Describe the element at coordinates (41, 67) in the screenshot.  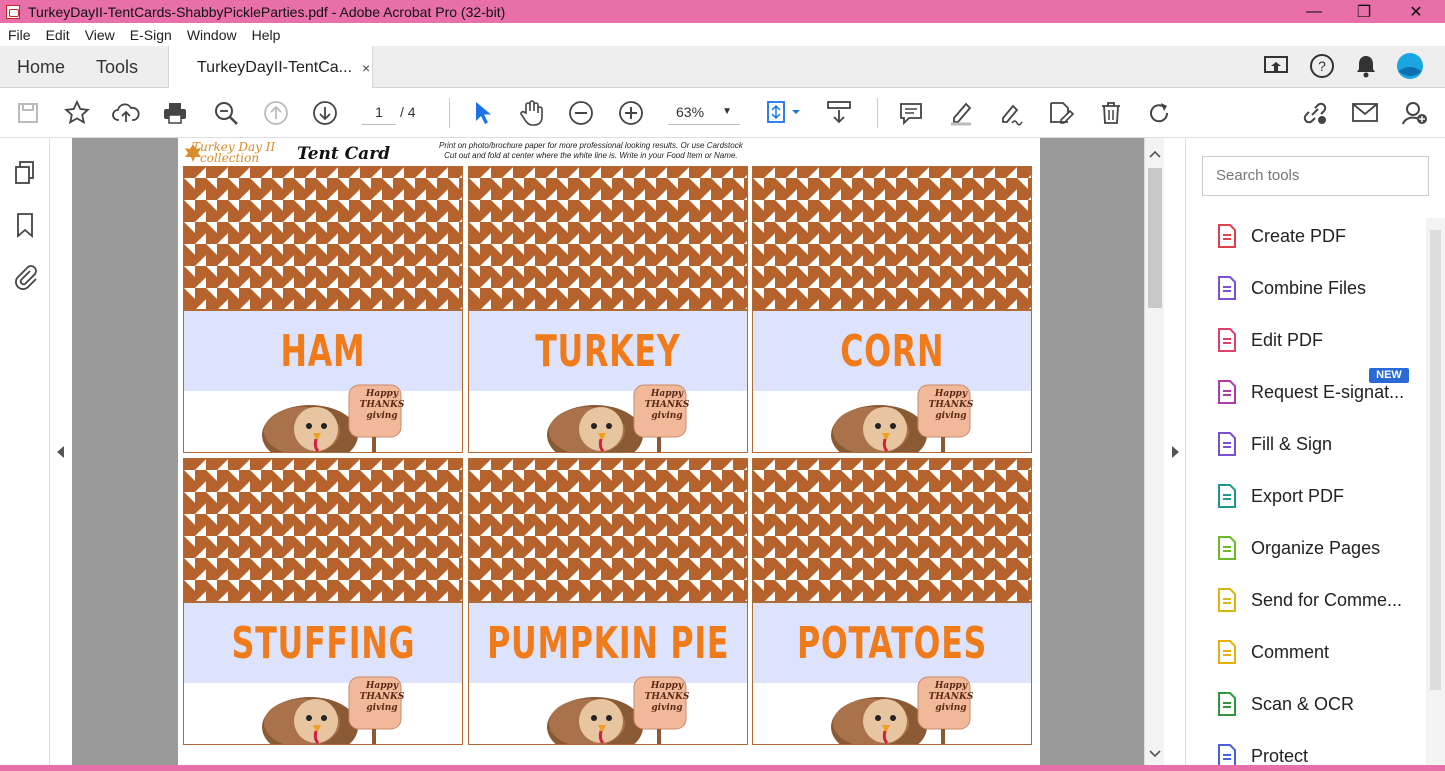
I see `tab-home: Home` at that location.